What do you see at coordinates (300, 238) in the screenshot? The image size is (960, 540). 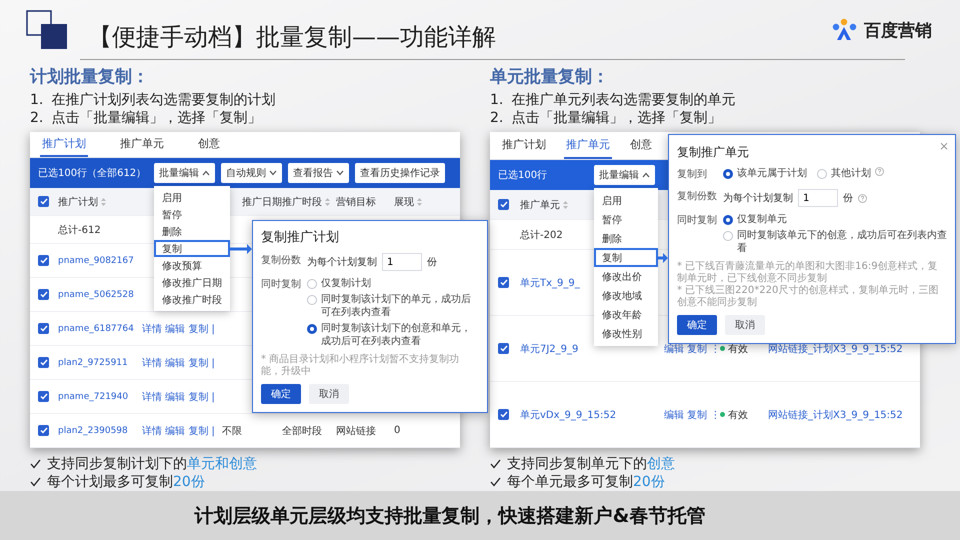 I see `dialog-title: 复制推广计划` at bounding box center [300, 238].